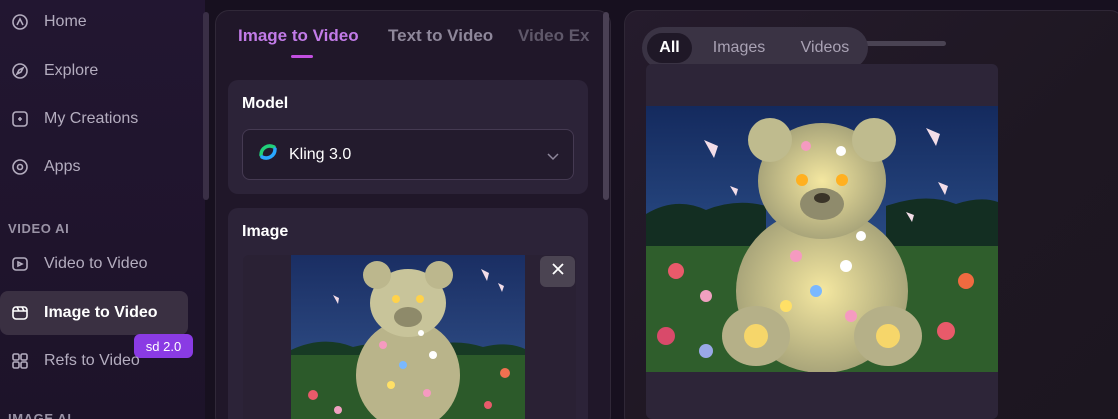 The width and height of the screenshot is (1118, 419). I want to click on model-select: Kling 3.0, so click(408, 154).